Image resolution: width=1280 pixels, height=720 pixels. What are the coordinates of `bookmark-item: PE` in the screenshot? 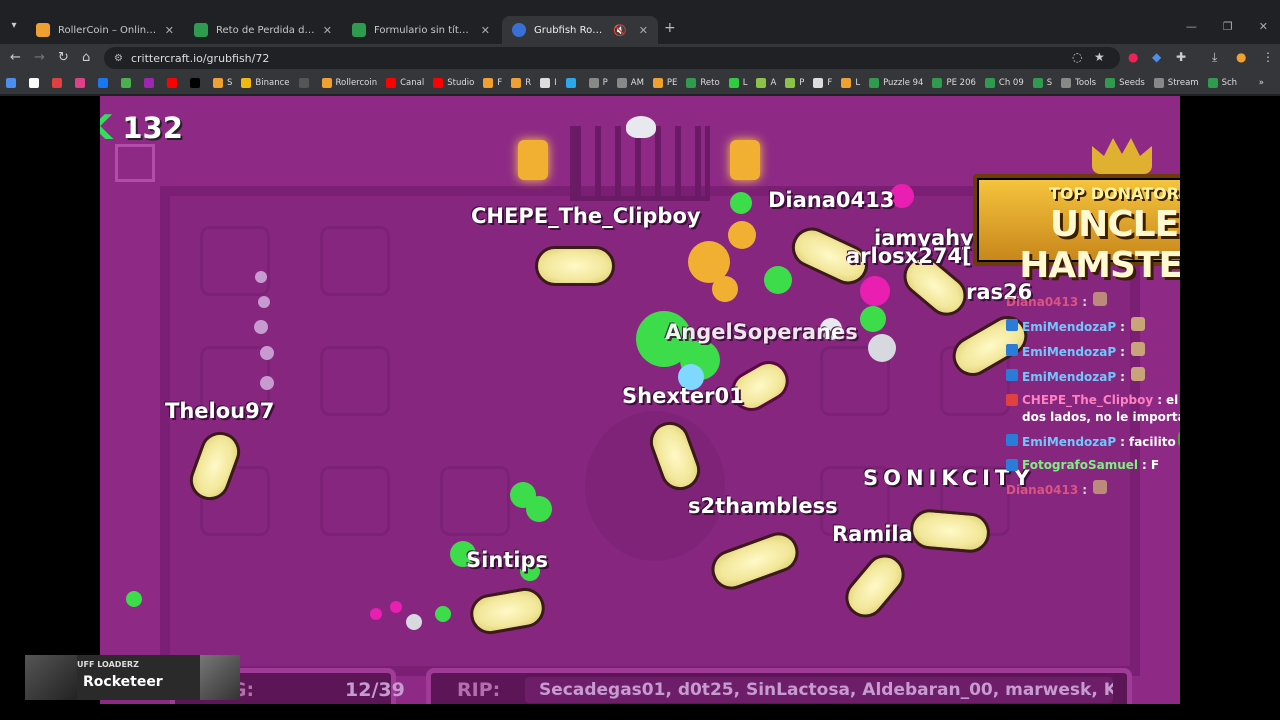 It's located at (664, 83).